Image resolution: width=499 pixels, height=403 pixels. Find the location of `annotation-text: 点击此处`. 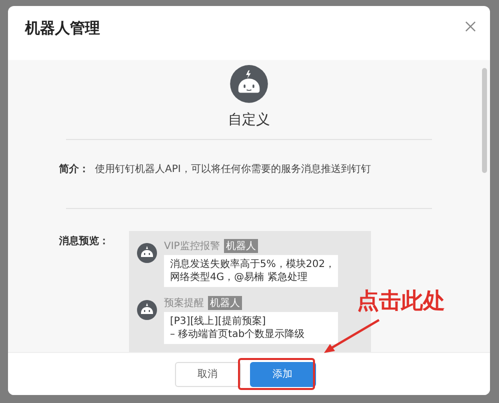

annotation-text: 点击此处 is located at coordinates (401, 302).